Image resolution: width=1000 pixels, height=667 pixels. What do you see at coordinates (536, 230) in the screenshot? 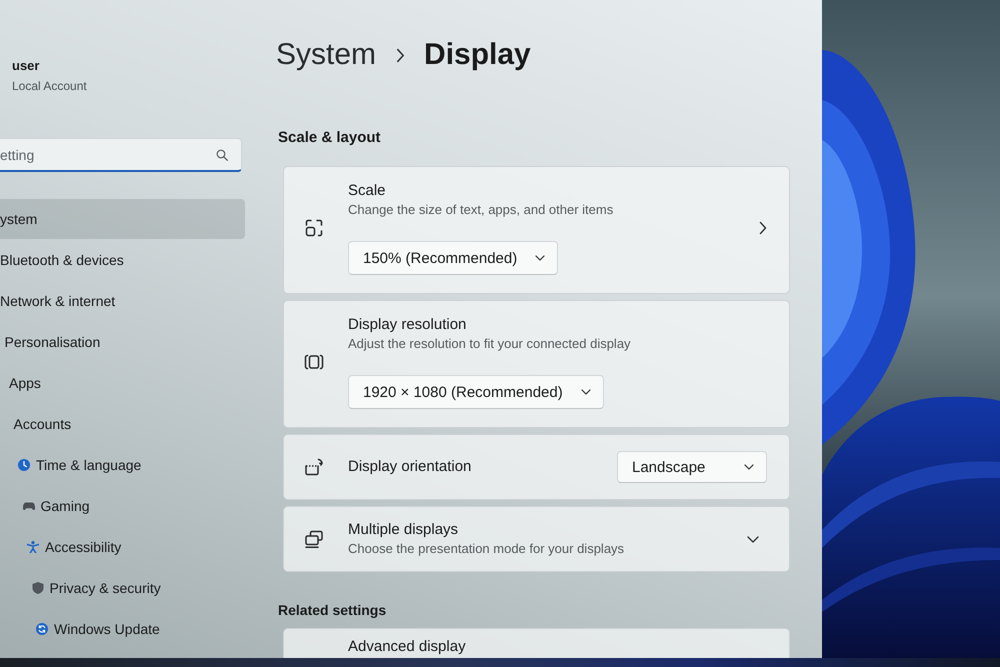
I see `setting-card: Scale Change the size of text, apps, and other items 150% (Recommended)` at bounding box center [536, 230].